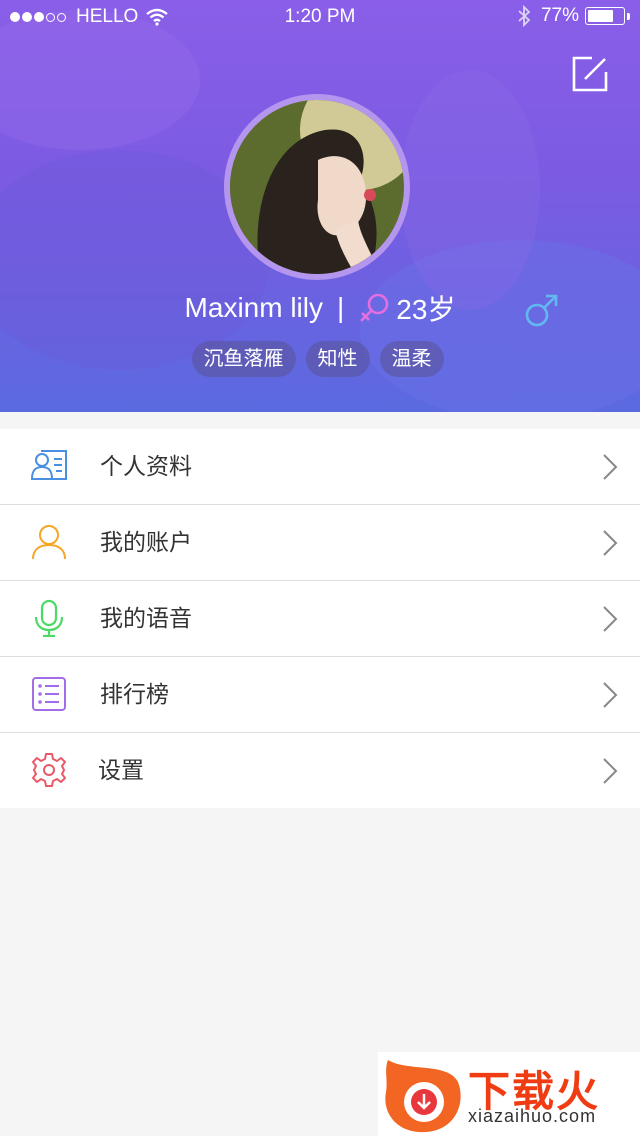  What do you see at coordinates (146, 466) in the screenshot?
I see `menu-label-profile: 个人资料` at bounding box center [146, 466].